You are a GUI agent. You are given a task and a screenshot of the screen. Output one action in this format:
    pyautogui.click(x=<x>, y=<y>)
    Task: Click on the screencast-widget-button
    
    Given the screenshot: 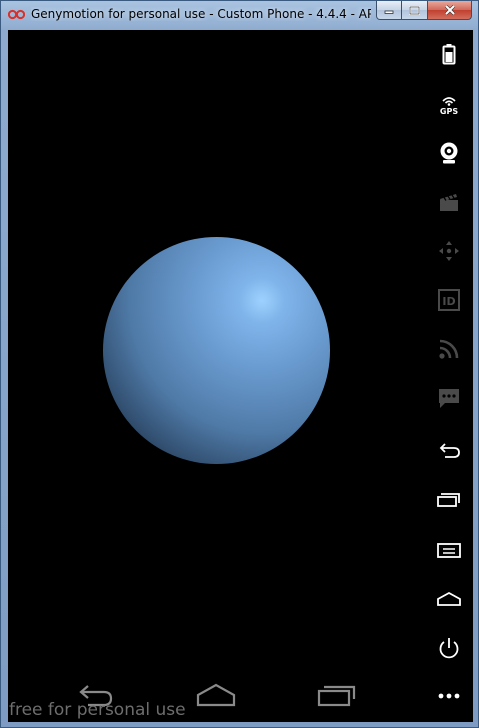 What is the action you would take?
    pyautogui.click(x=449, y=202)
    